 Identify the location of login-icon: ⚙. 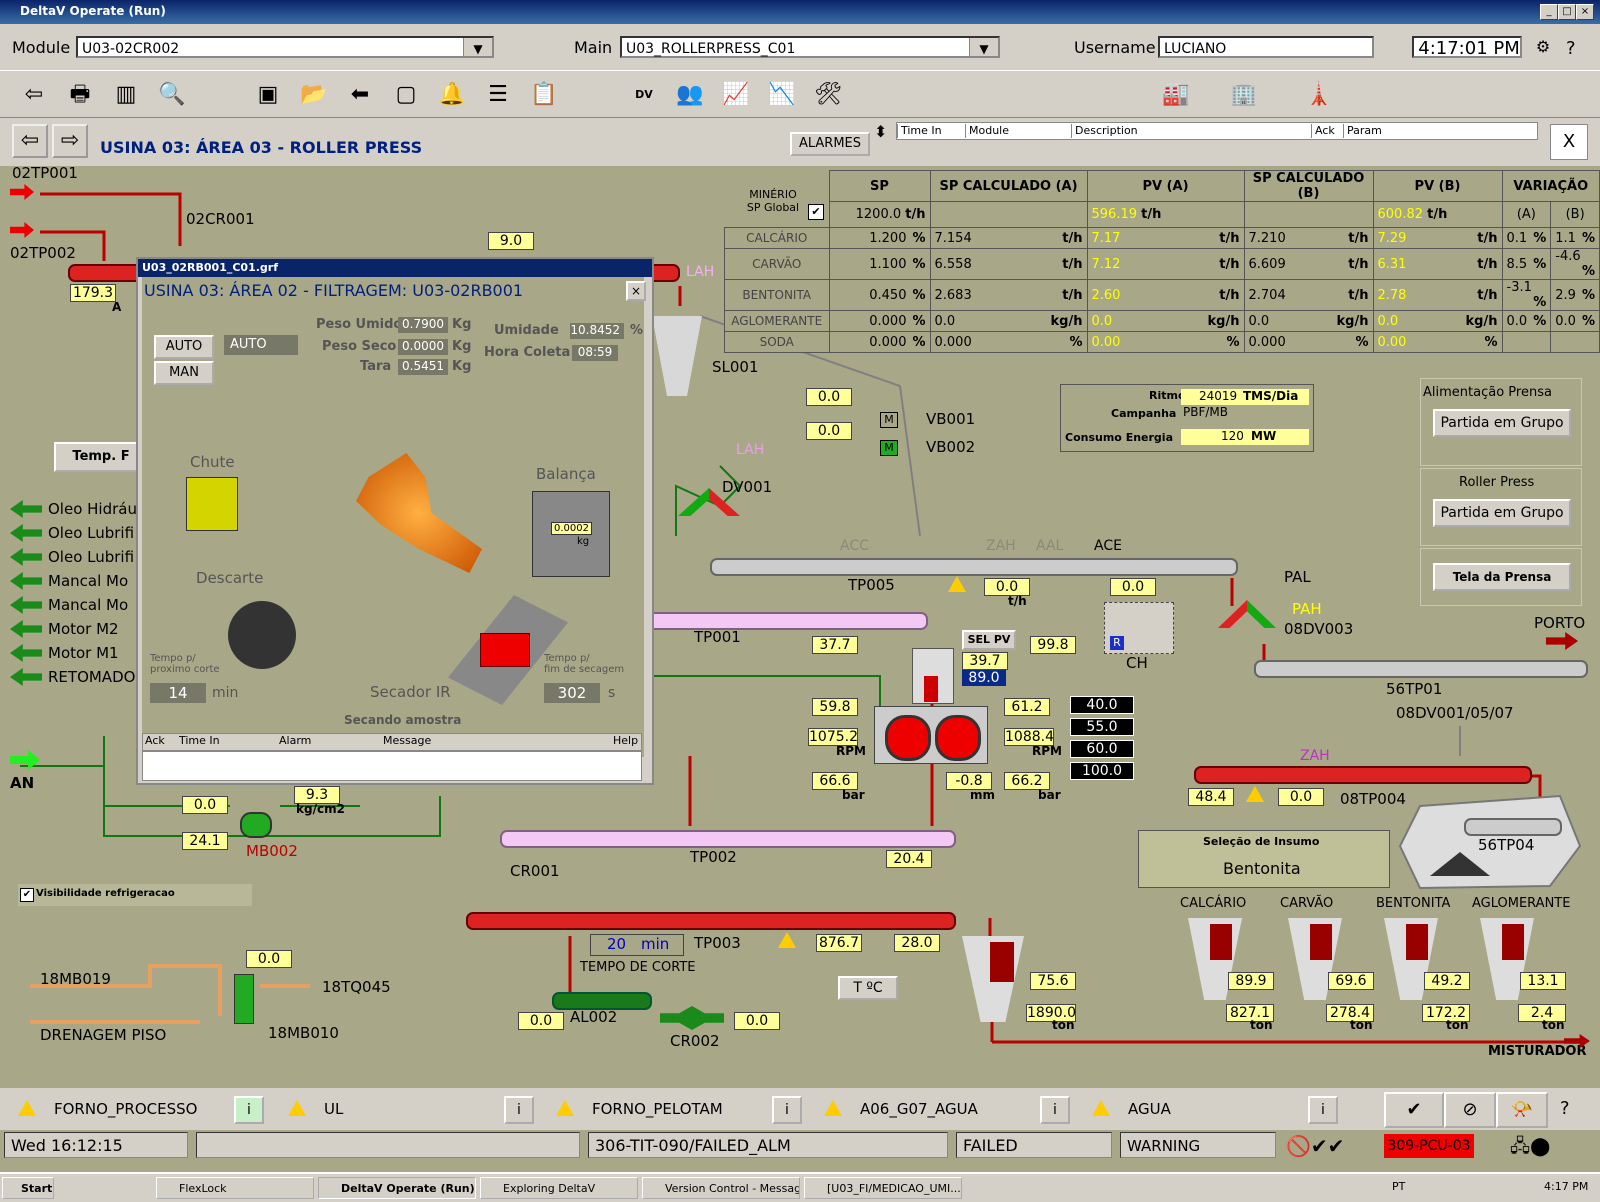
(1543, 47).